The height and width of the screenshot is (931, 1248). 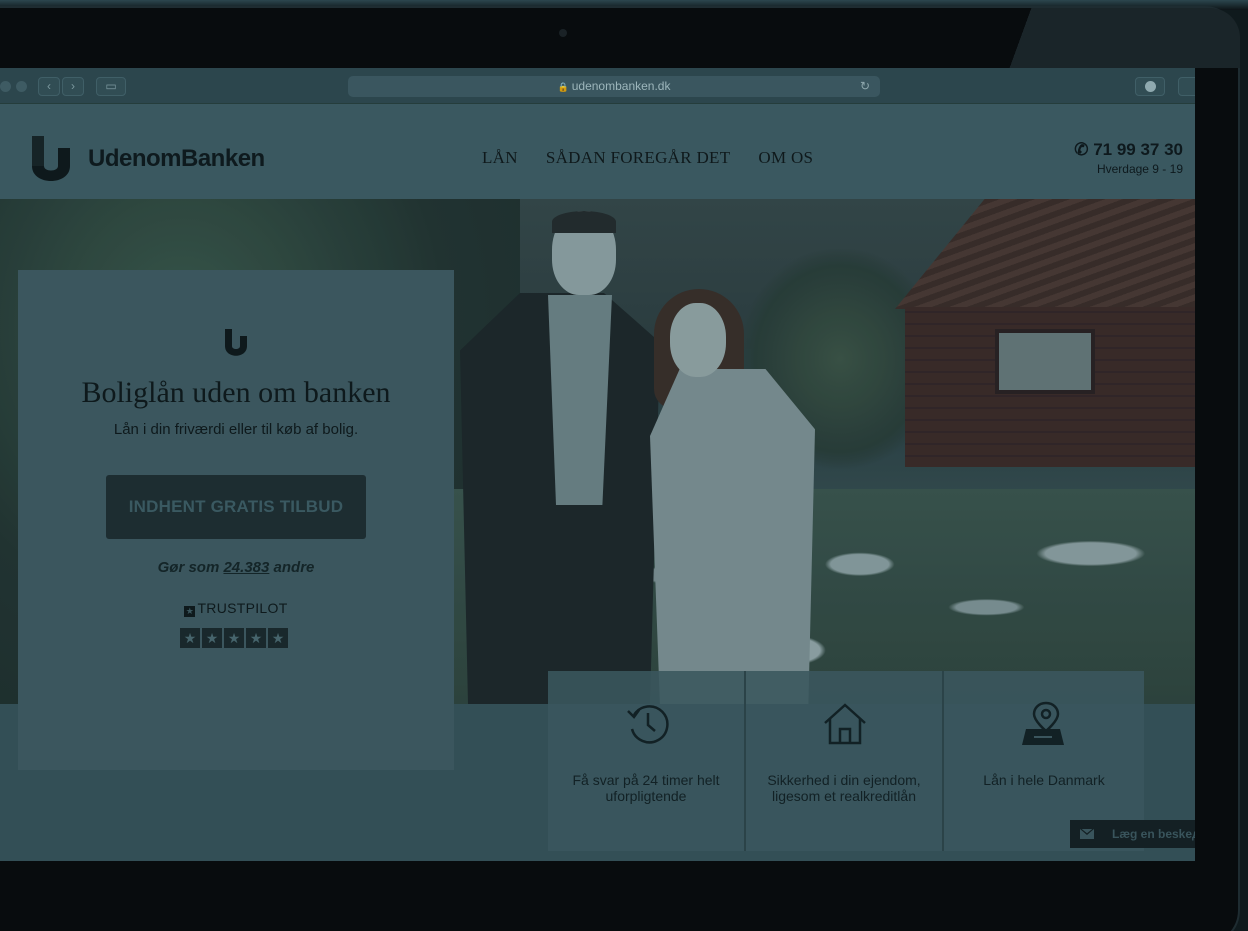 What do you see at coordinates (1045, 361) in the screenshot?
I see `house-window` at bounding box center [1045, 361].